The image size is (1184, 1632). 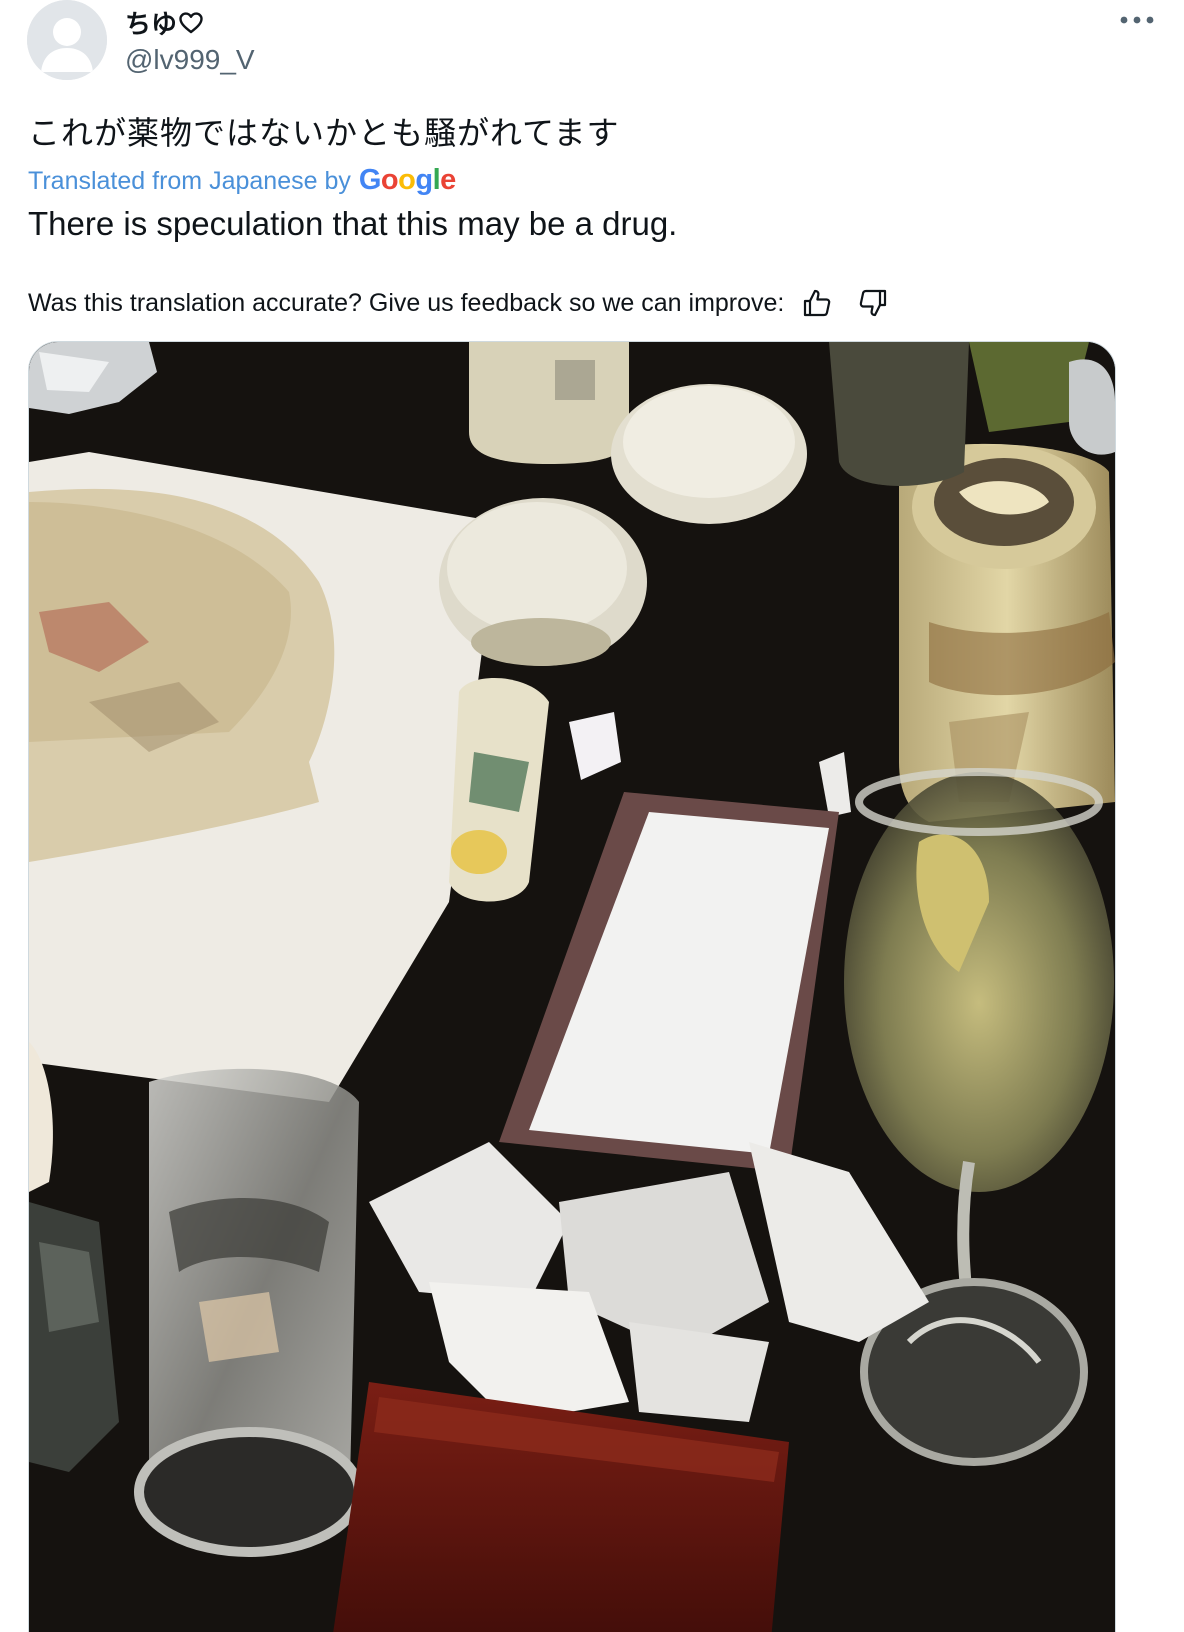 What do you see at coordinates (424, 180) in the screenshot?
I see `google-logo-letter: g` at bounding box center [424, 180].